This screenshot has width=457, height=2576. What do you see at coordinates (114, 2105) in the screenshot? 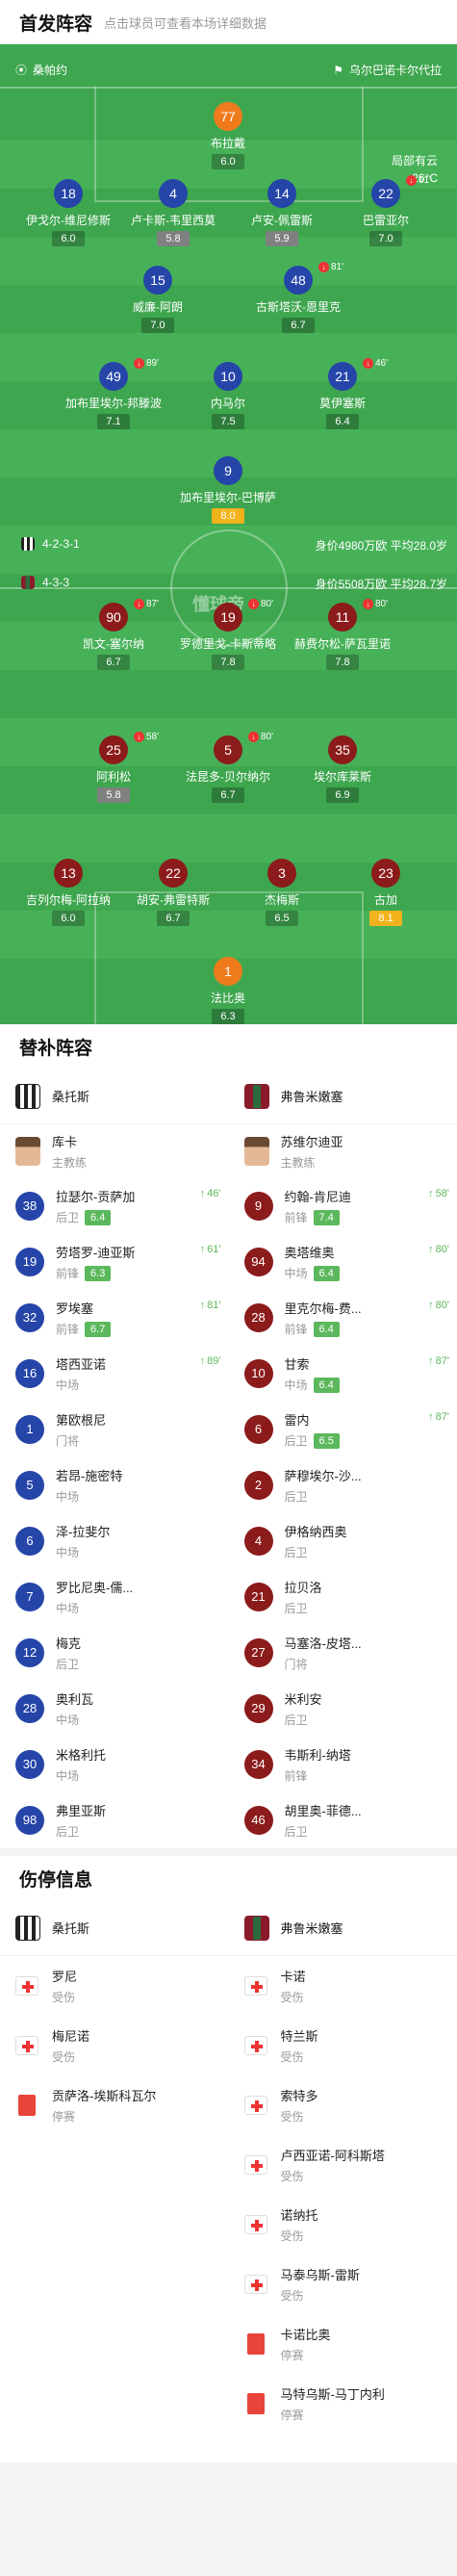
I see `home-absence-item: 贡萨洛-埃斯科瓦尔 停赛` at bounding box center [114, 2105].